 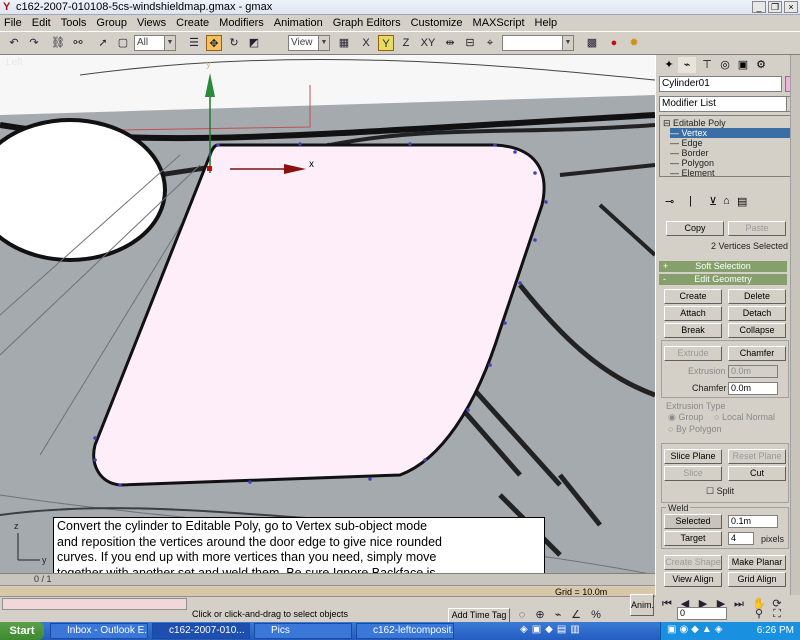 I want to click on split-checkbox: ☐ Split, so click(x=720, y=491).